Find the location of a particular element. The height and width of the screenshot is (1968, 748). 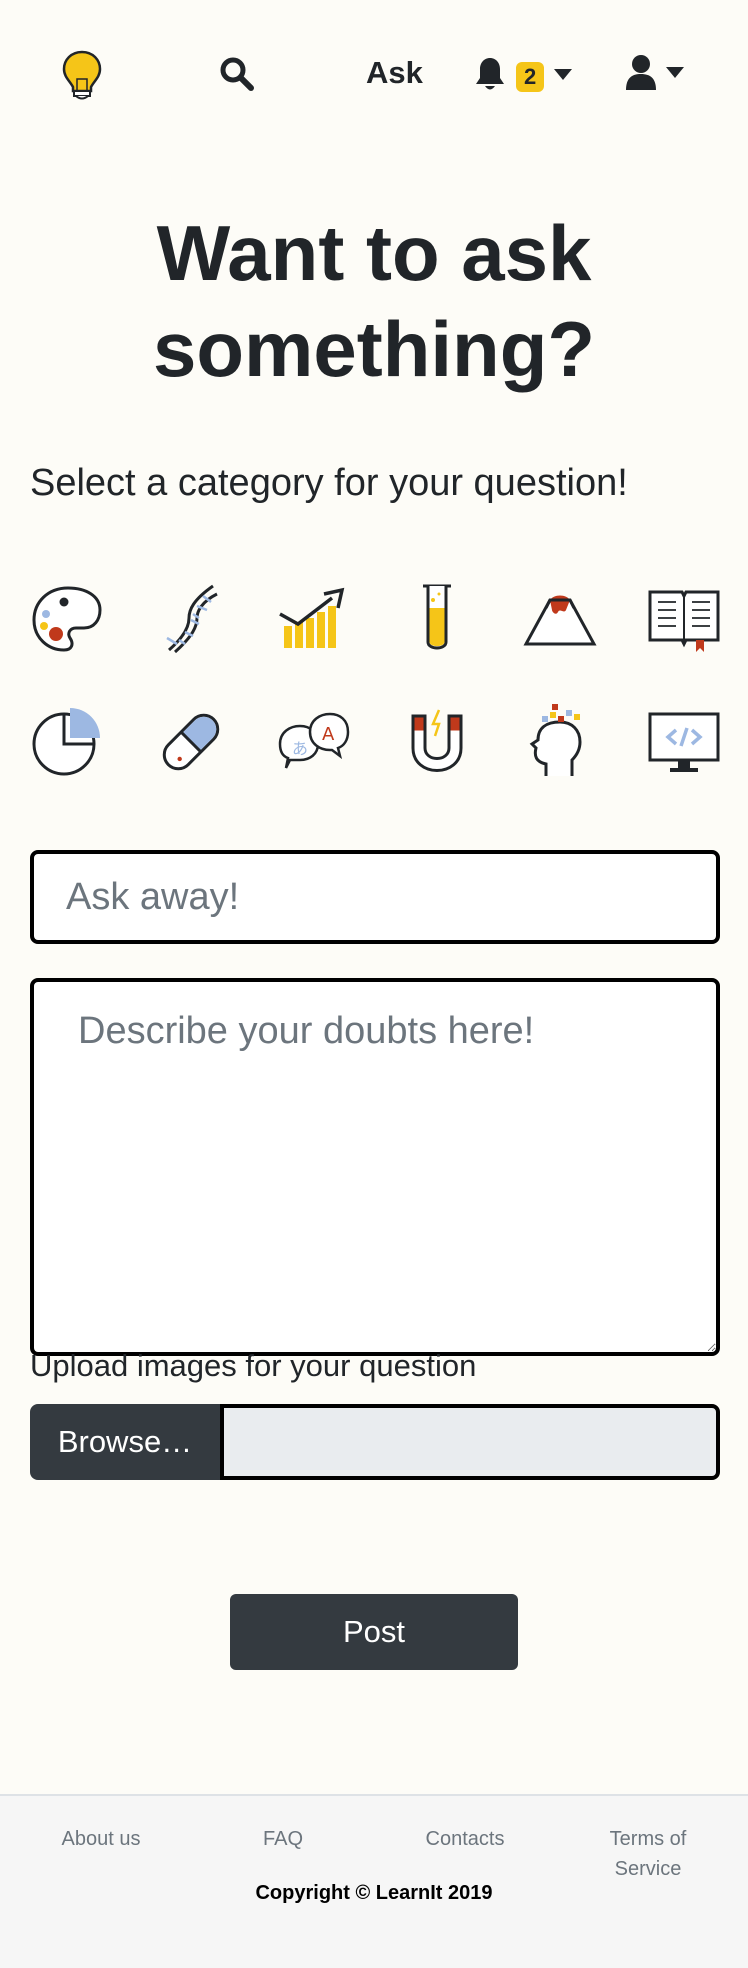

head-icon is located at coordinates (560, 742).